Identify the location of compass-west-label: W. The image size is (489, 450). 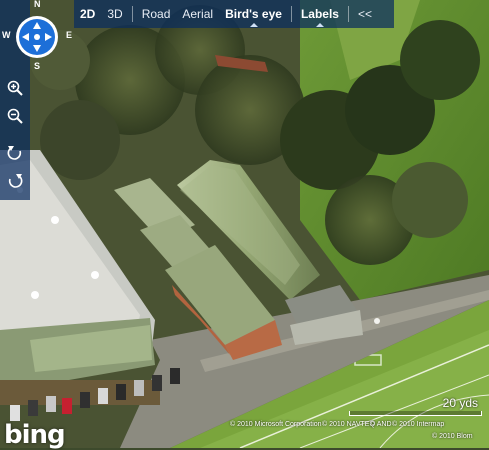
(6, 35).